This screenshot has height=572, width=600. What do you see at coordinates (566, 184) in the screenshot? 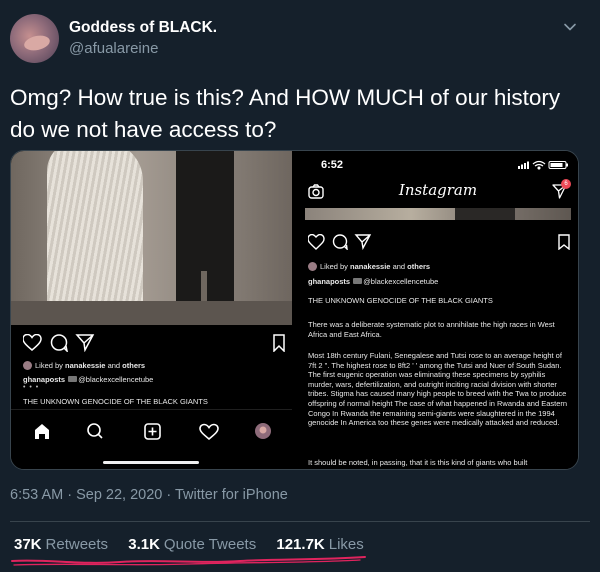
I see `notification-badge: 6` at bounding box center [566, 184].